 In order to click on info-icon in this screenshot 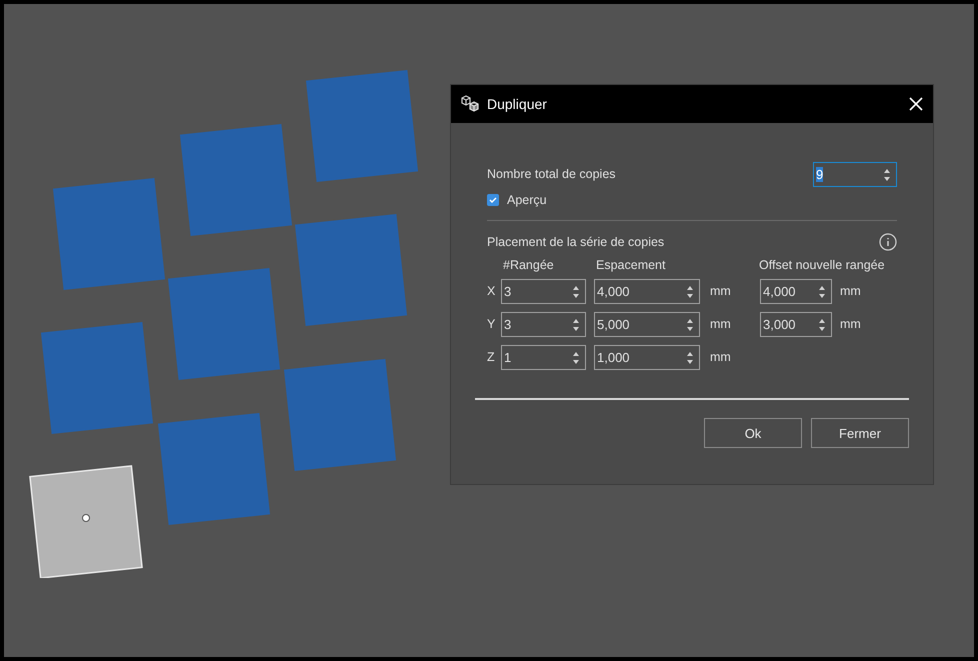, I will do `click(888, 242)`.